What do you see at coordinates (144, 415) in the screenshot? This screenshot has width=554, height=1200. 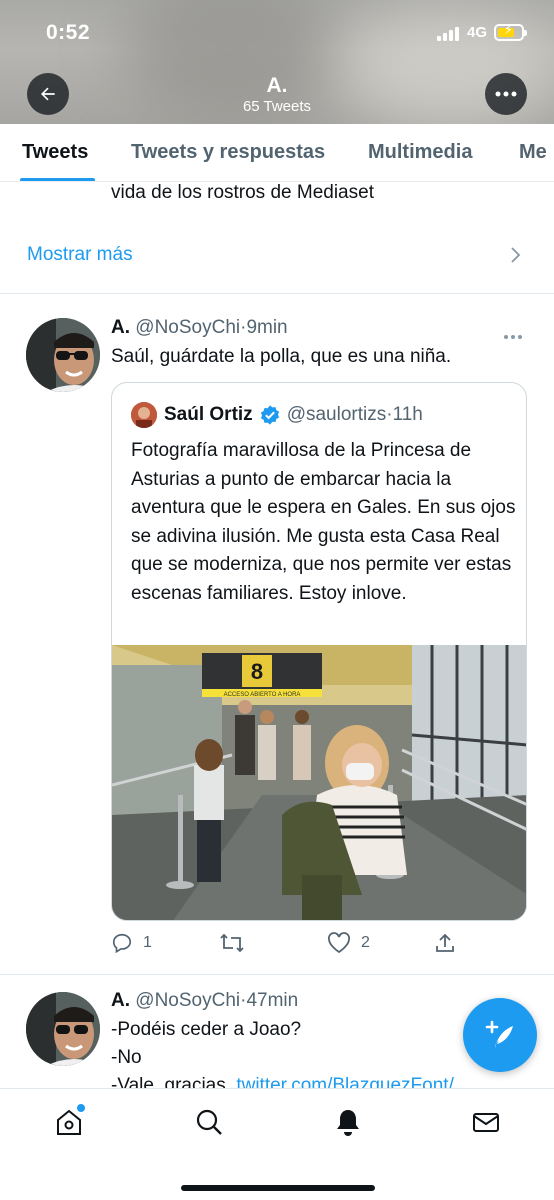 I see `quoted-avatar` at bounding box center [144, 415].